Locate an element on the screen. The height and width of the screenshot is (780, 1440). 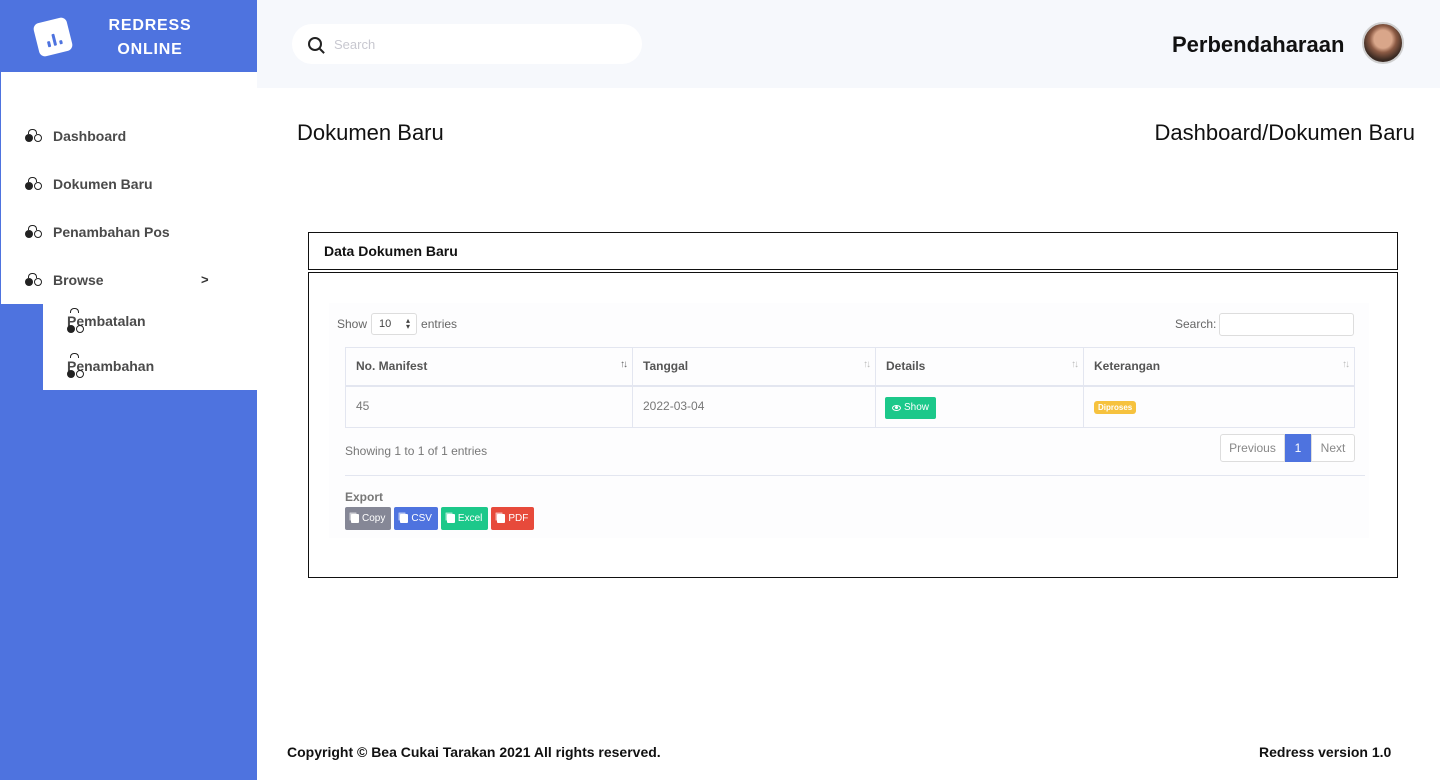
table-row: 45 2022-03-04 Show Diproses is located at coordinates (850, 406).